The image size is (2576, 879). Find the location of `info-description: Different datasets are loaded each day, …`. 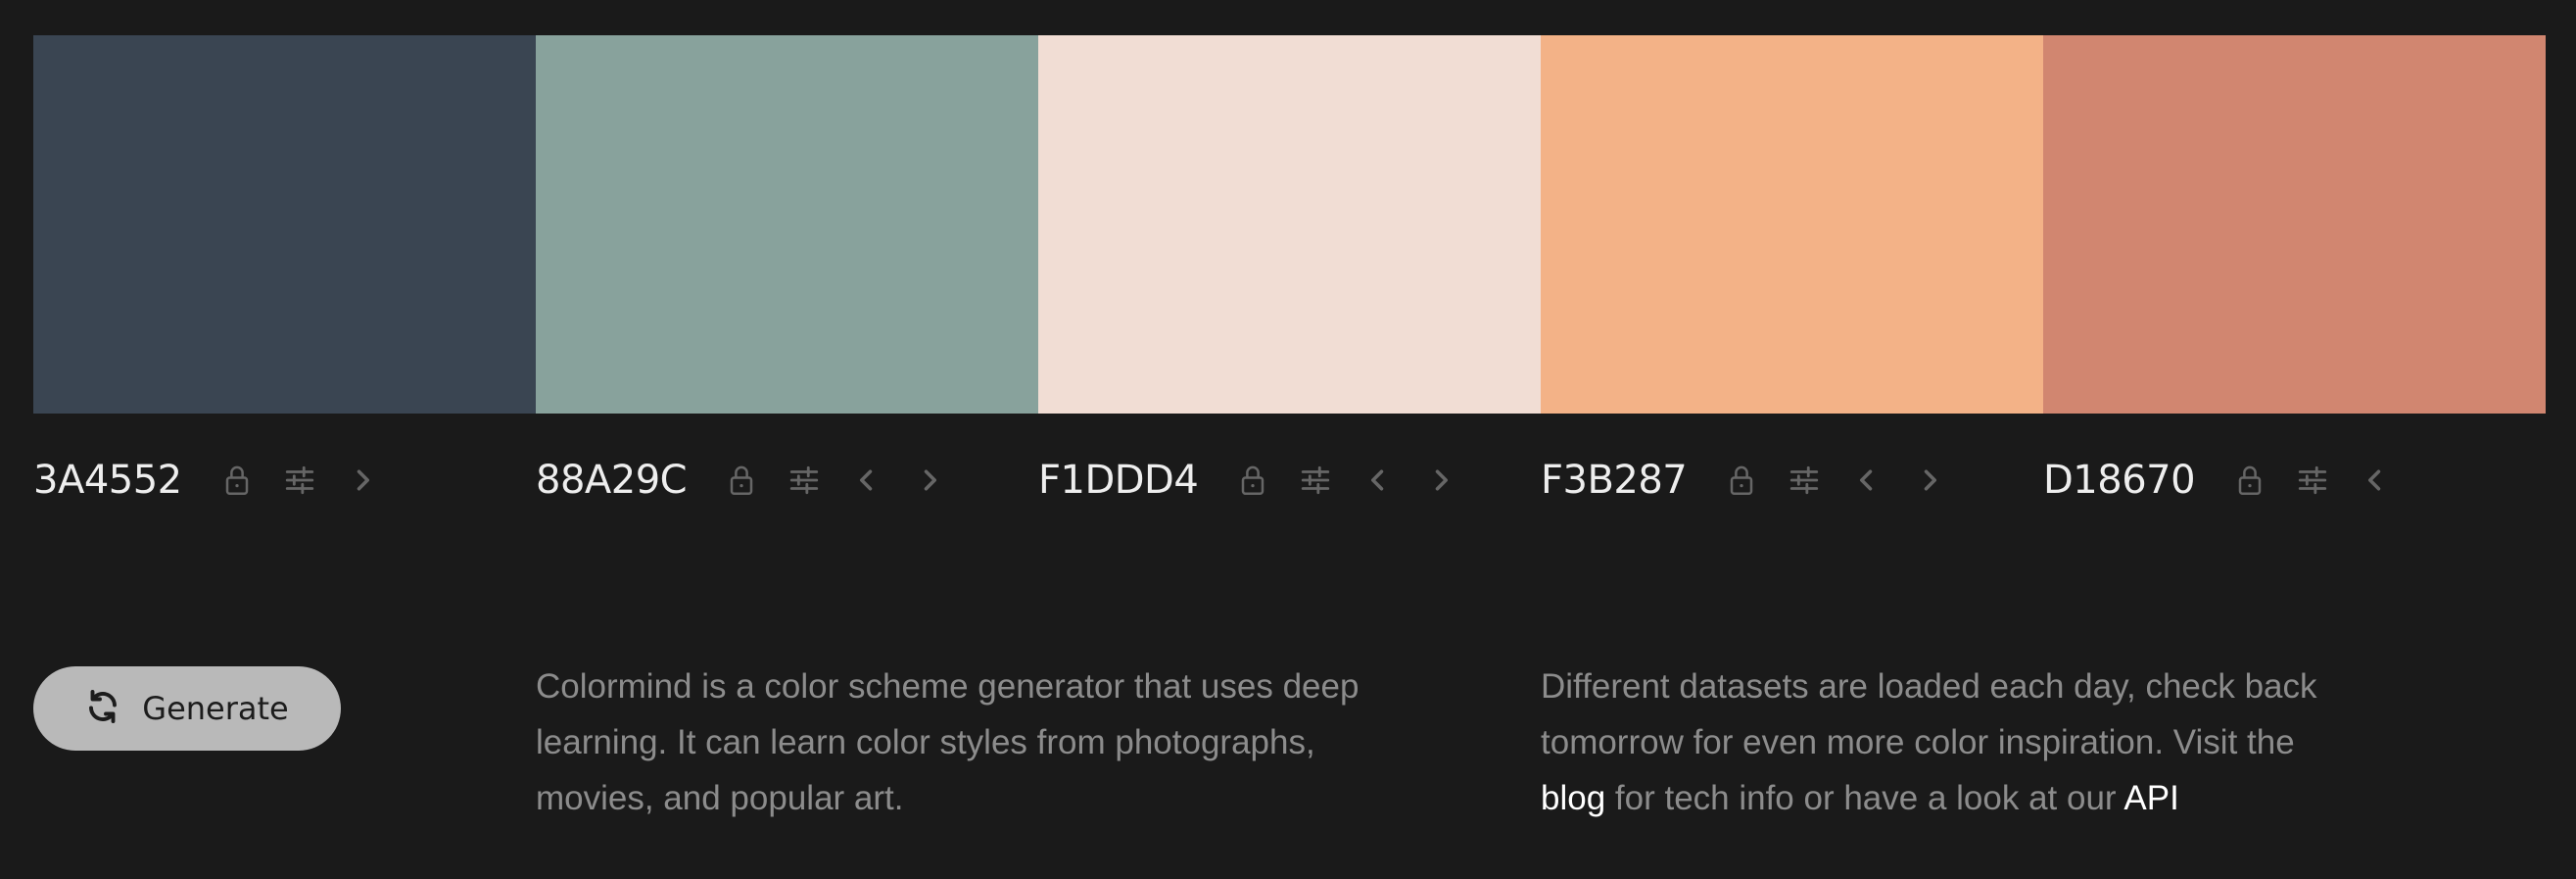

info-description: Different datasets are loaded each day, … is located at coordinates (1929, 743).